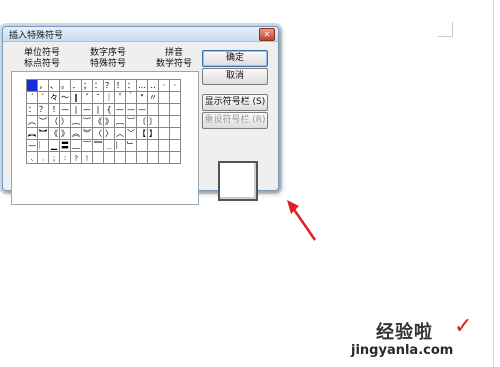  What do you see at coordinates (98, 146) in the screenshot?
I see `symbol-cell: ﹌` at bounding box center [98, 146].